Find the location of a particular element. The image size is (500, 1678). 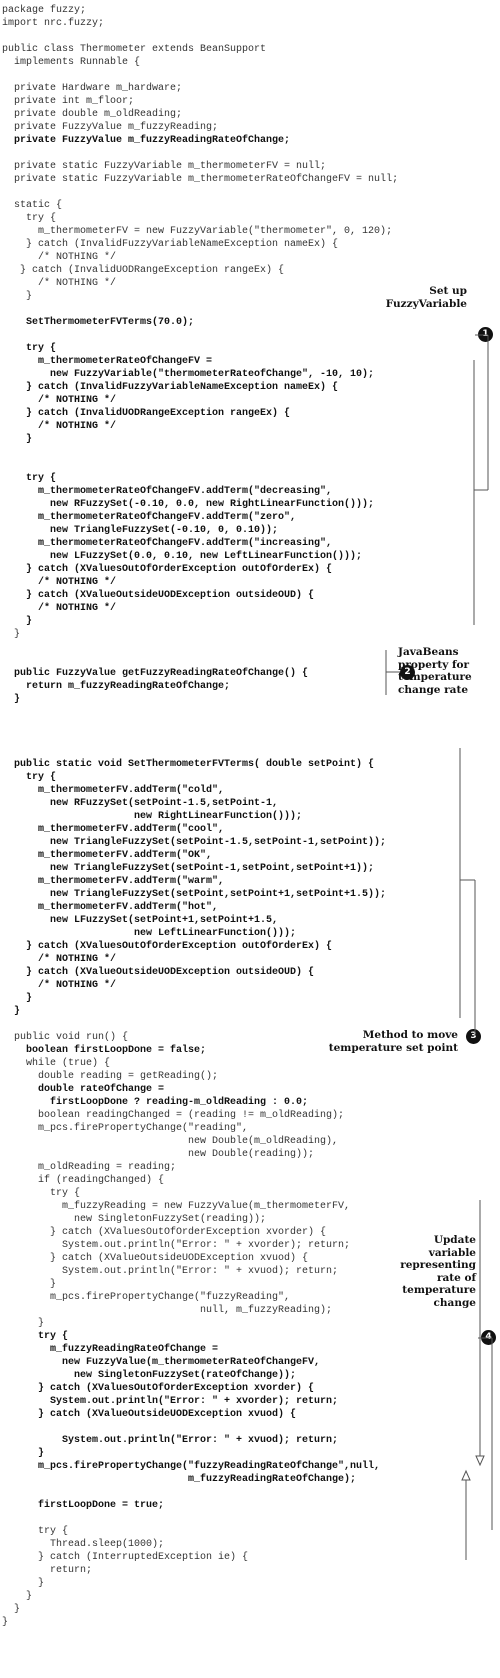

code-line: m_thermometerRateOfChangeFV = is located at coordinates (107, 361).